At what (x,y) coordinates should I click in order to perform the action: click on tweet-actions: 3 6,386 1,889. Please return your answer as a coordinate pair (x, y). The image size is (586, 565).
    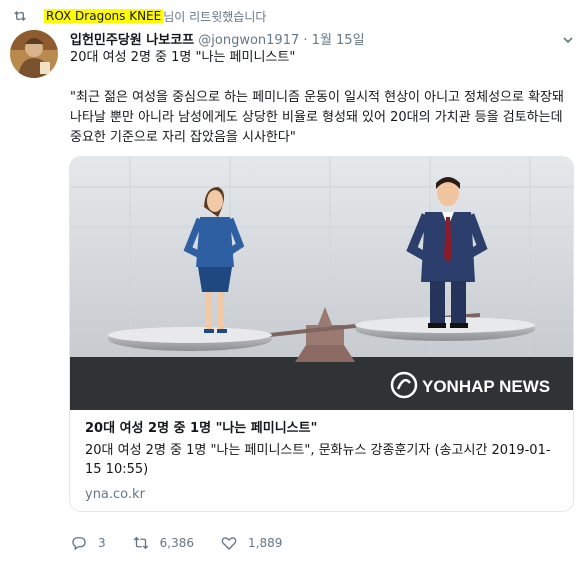
    Looking at the image, I should click on (189, 543).